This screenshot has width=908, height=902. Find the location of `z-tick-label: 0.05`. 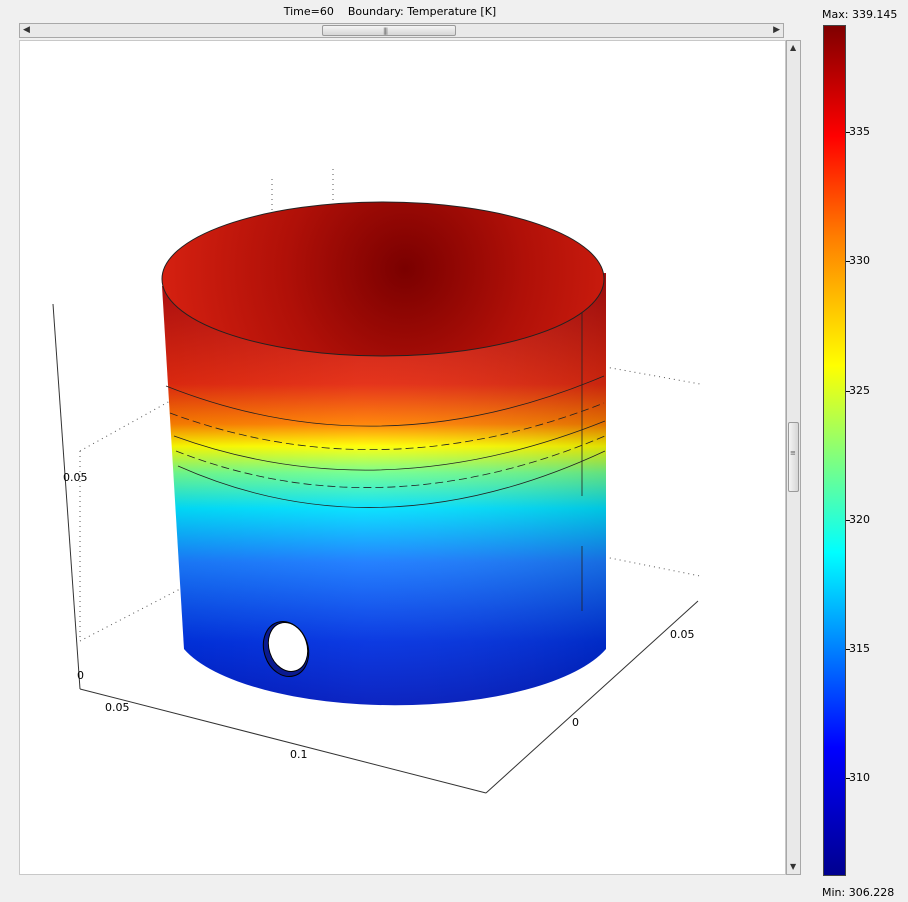

z-tick-label: 0.05 is located at coordinates (75, 477).